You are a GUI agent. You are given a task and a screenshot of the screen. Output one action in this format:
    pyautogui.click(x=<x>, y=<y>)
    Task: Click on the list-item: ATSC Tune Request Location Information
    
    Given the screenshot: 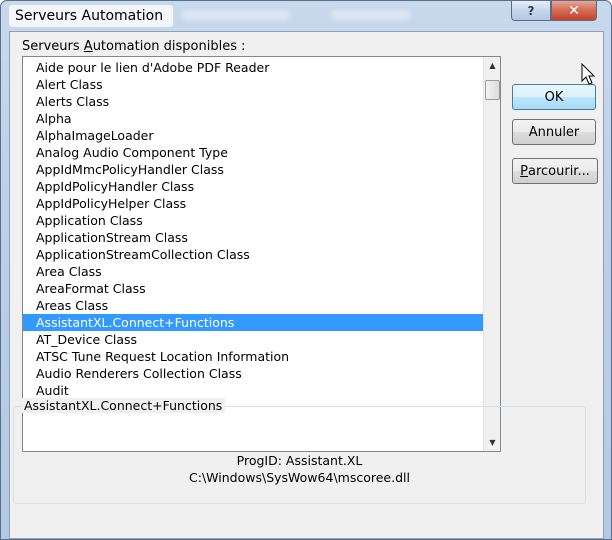 What is the action you would take?
    pyautogui.click(x=253, y=356)
    